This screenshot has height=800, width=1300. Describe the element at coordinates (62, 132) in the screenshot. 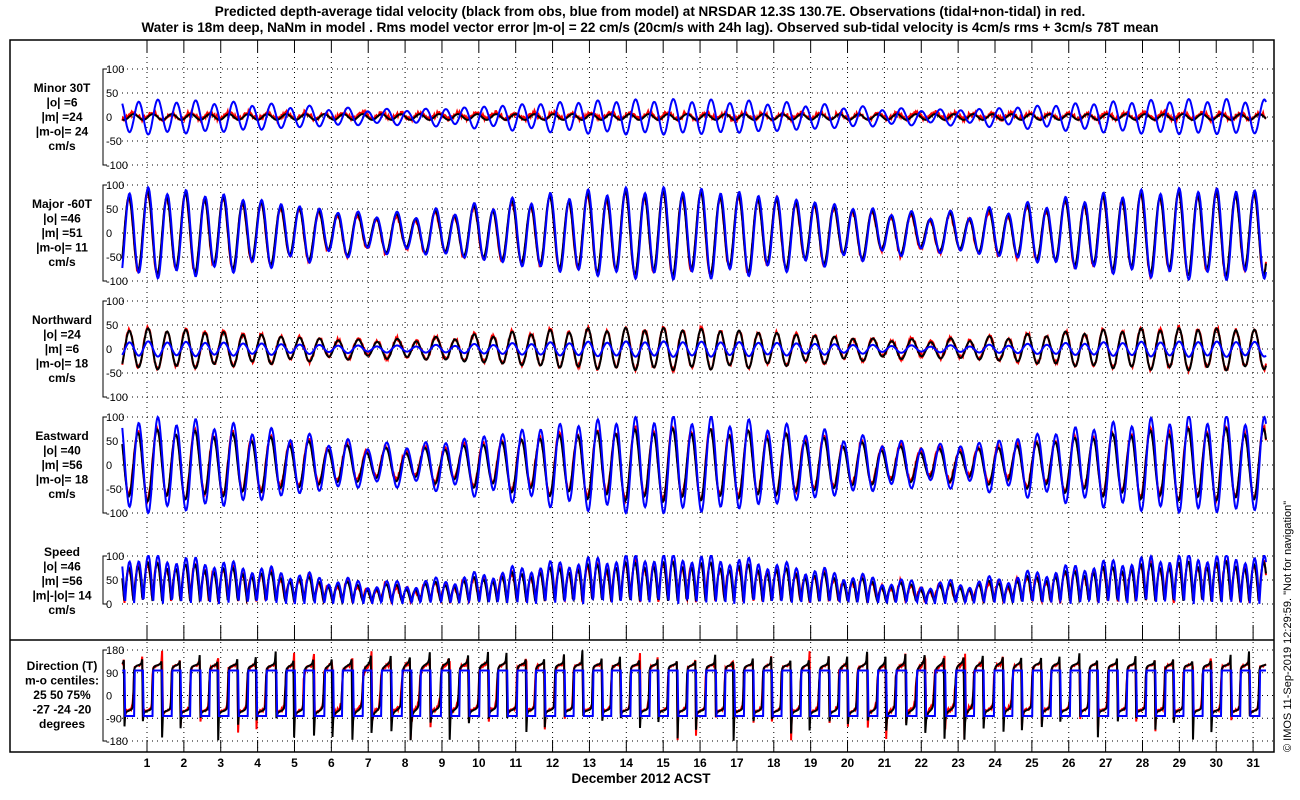

I see `panel-label-line: |m-o|= 24` at that location.